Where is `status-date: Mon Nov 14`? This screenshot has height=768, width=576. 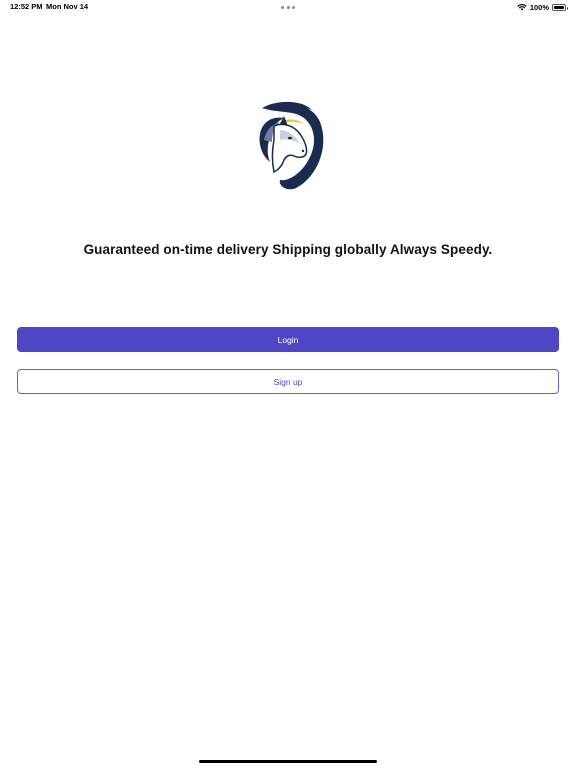
status-date: Mon Nov 14 is located at coordinates (67, 6).